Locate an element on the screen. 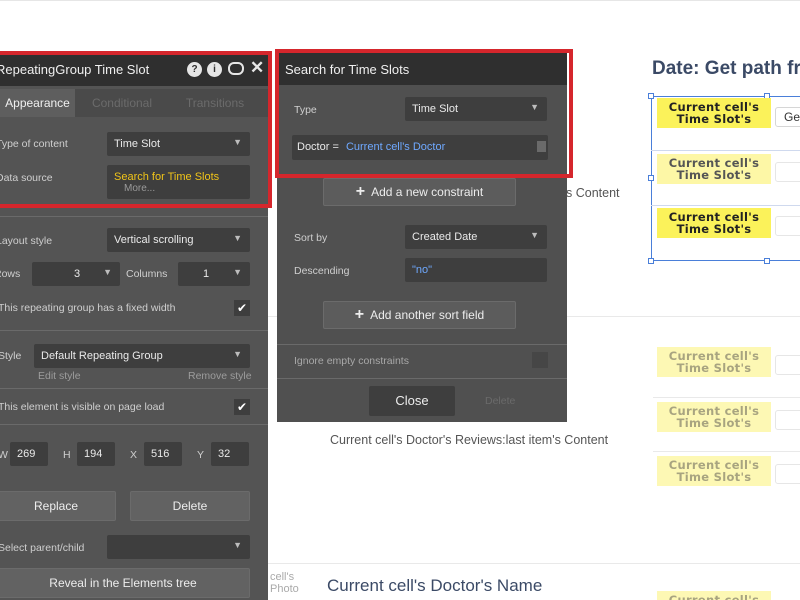 The width and height of the screenshot is (800, 600). width-input: 269 is located at coordinates (29, 454).